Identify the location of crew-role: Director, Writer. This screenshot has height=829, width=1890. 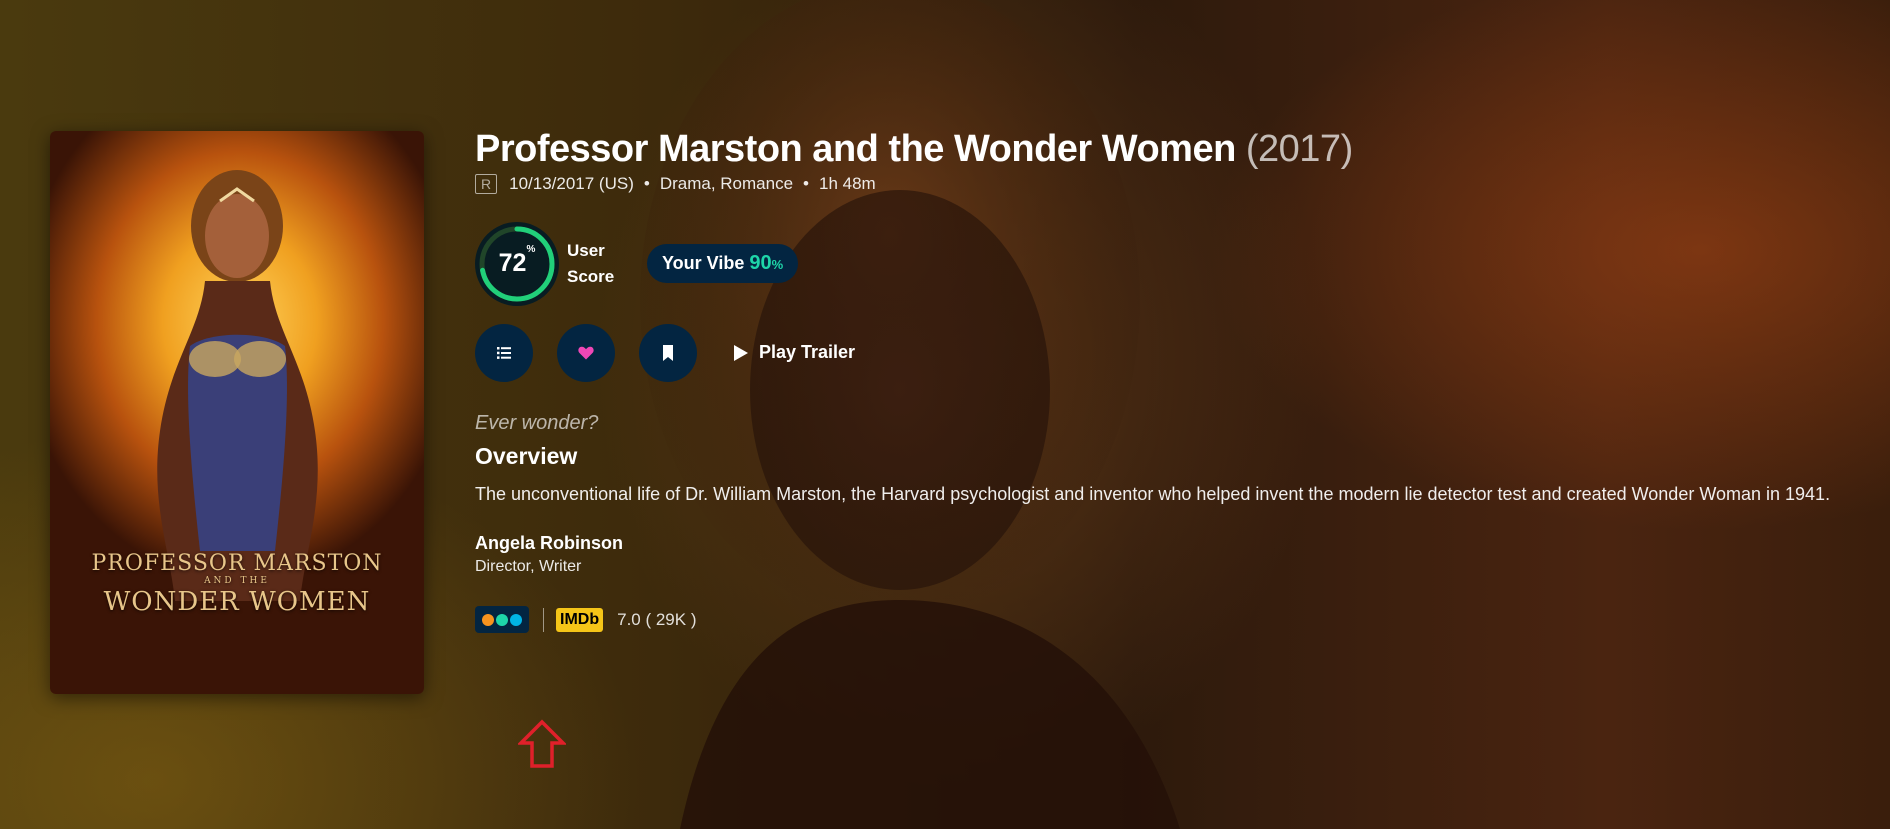
(528, 567).